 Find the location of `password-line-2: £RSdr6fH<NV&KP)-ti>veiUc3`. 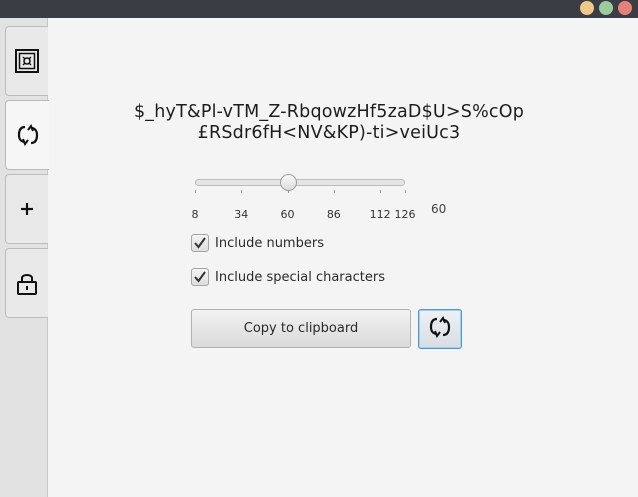

password-line-2: £RSdr6fH<NV&KP)-ti>veiUc3 is located at coordinates (329, 133).